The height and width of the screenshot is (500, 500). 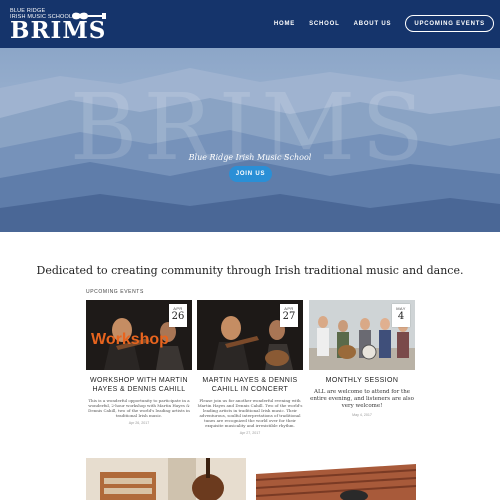 What do you see at coordinates (166, 479) in the screenshot?
I see `accordion-fiddle-image` at bounding box center [166, 479].